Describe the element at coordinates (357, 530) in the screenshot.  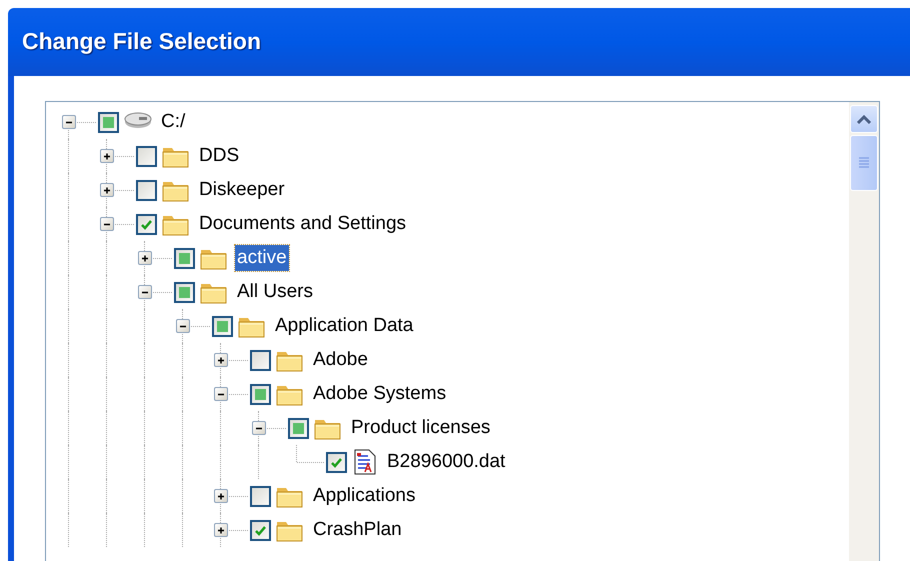
I see `folder-name: CrashPlan` at that location.